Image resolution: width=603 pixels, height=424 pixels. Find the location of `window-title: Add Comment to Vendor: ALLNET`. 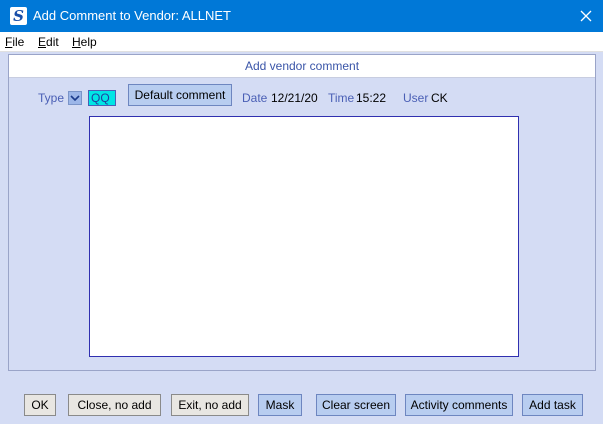

window-title: Add Comment to Vendor: ALLNET is located at coordinates (132, 15).